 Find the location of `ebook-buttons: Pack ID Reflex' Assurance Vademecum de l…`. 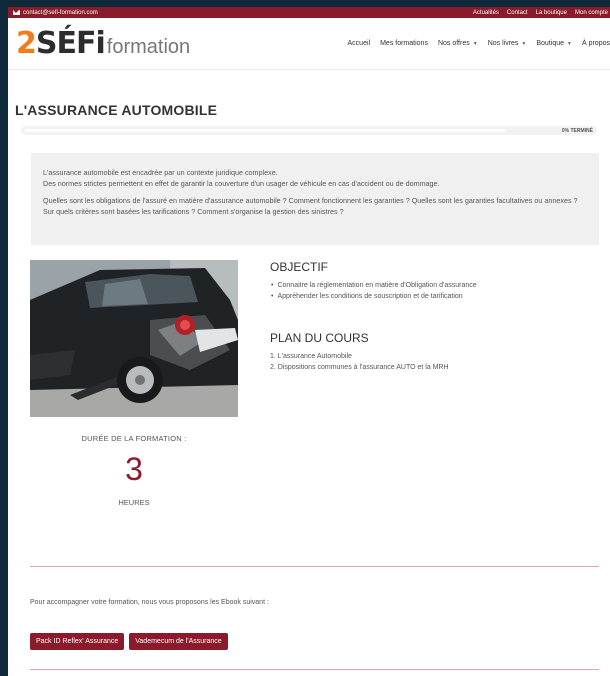

ebook-buttons: Pack ID Reflex' Assurance Vademecum de l… is located at coordinates (129, 641).